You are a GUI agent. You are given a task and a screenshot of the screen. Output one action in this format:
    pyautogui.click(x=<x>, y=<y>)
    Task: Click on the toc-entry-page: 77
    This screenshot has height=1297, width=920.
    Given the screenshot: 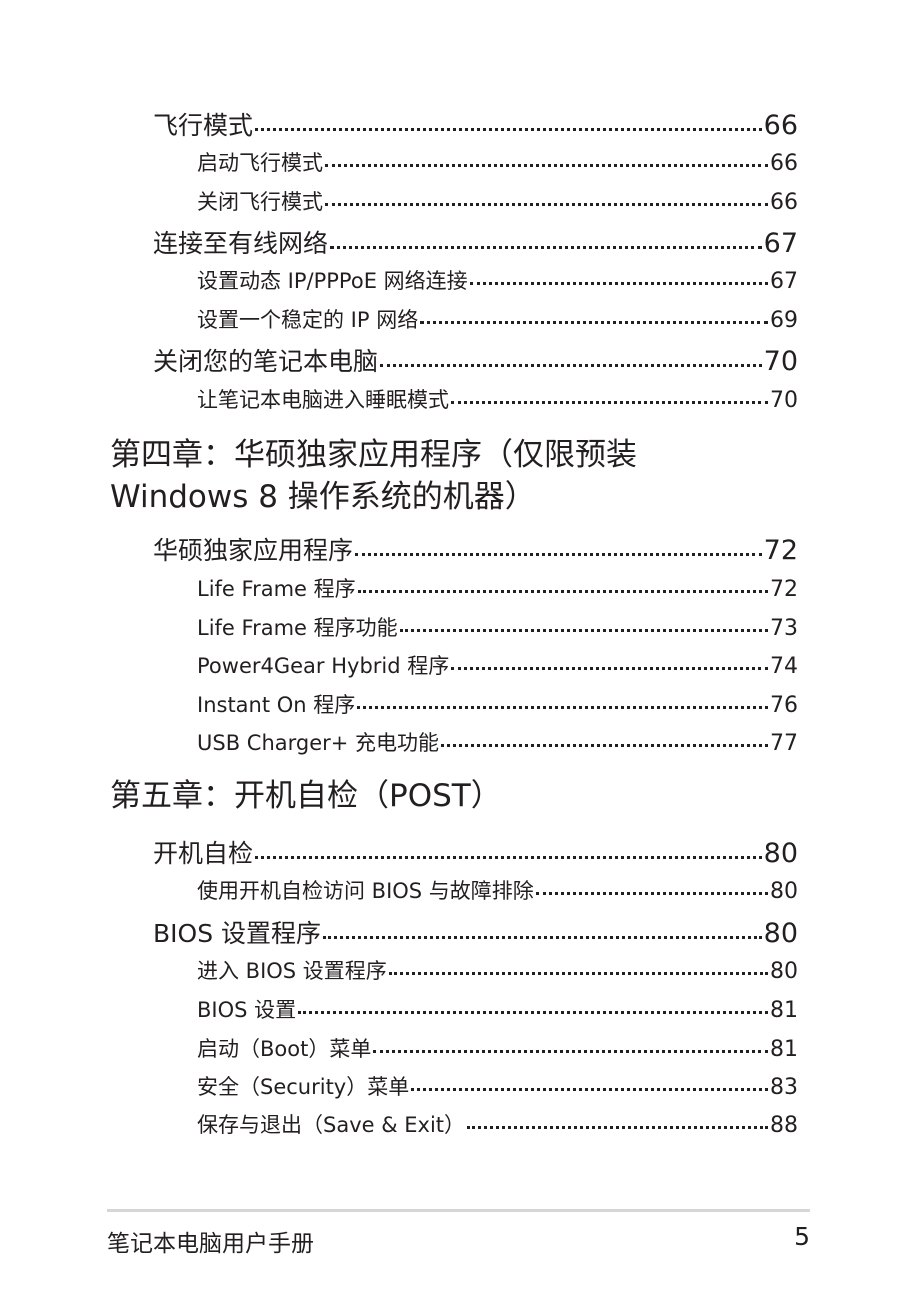 What is the action you would take?
    pyautogui.click(x=784, y=743)
    